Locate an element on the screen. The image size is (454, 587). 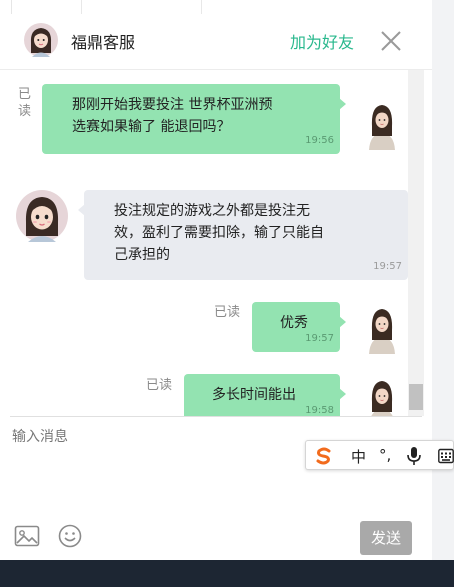
message-scrollbar-thumb is located at coordinates (416, 397).